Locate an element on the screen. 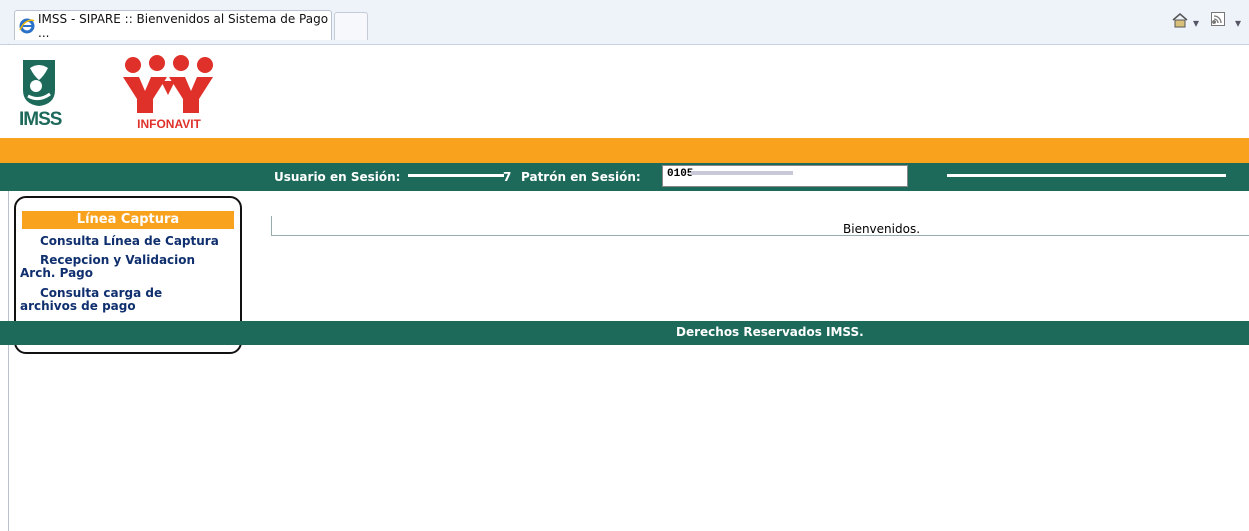 The width and height of the screenshot is (1249, 531). content-frame is located at coordinates (760, 226).